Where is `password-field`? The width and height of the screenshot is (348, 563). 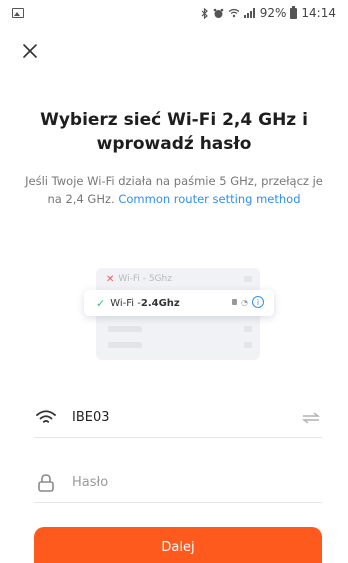
password-field is located at coordinates (178, 483).